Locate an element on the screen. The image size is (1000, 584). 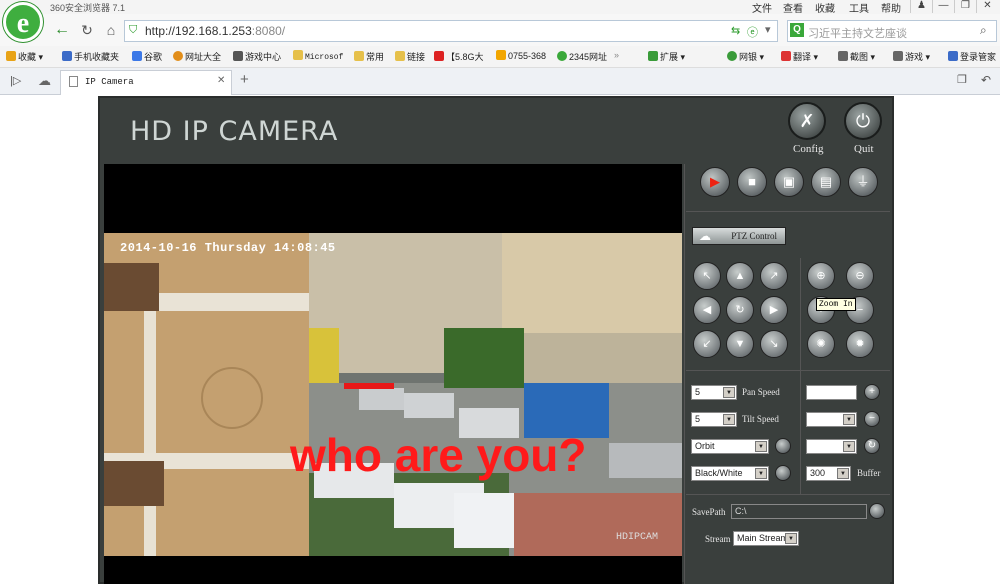
ptz-right-button: ▶ is located at coordinates (774, 310).